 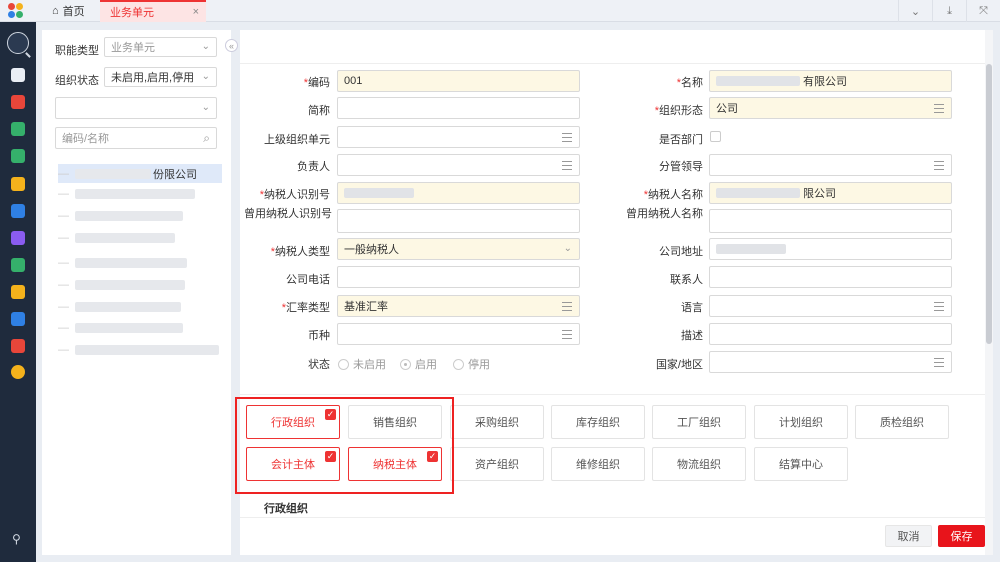 What do you see at coordinates (830, 334) in the screenshot?
I see `description-input` at bounding box center [830, 334].